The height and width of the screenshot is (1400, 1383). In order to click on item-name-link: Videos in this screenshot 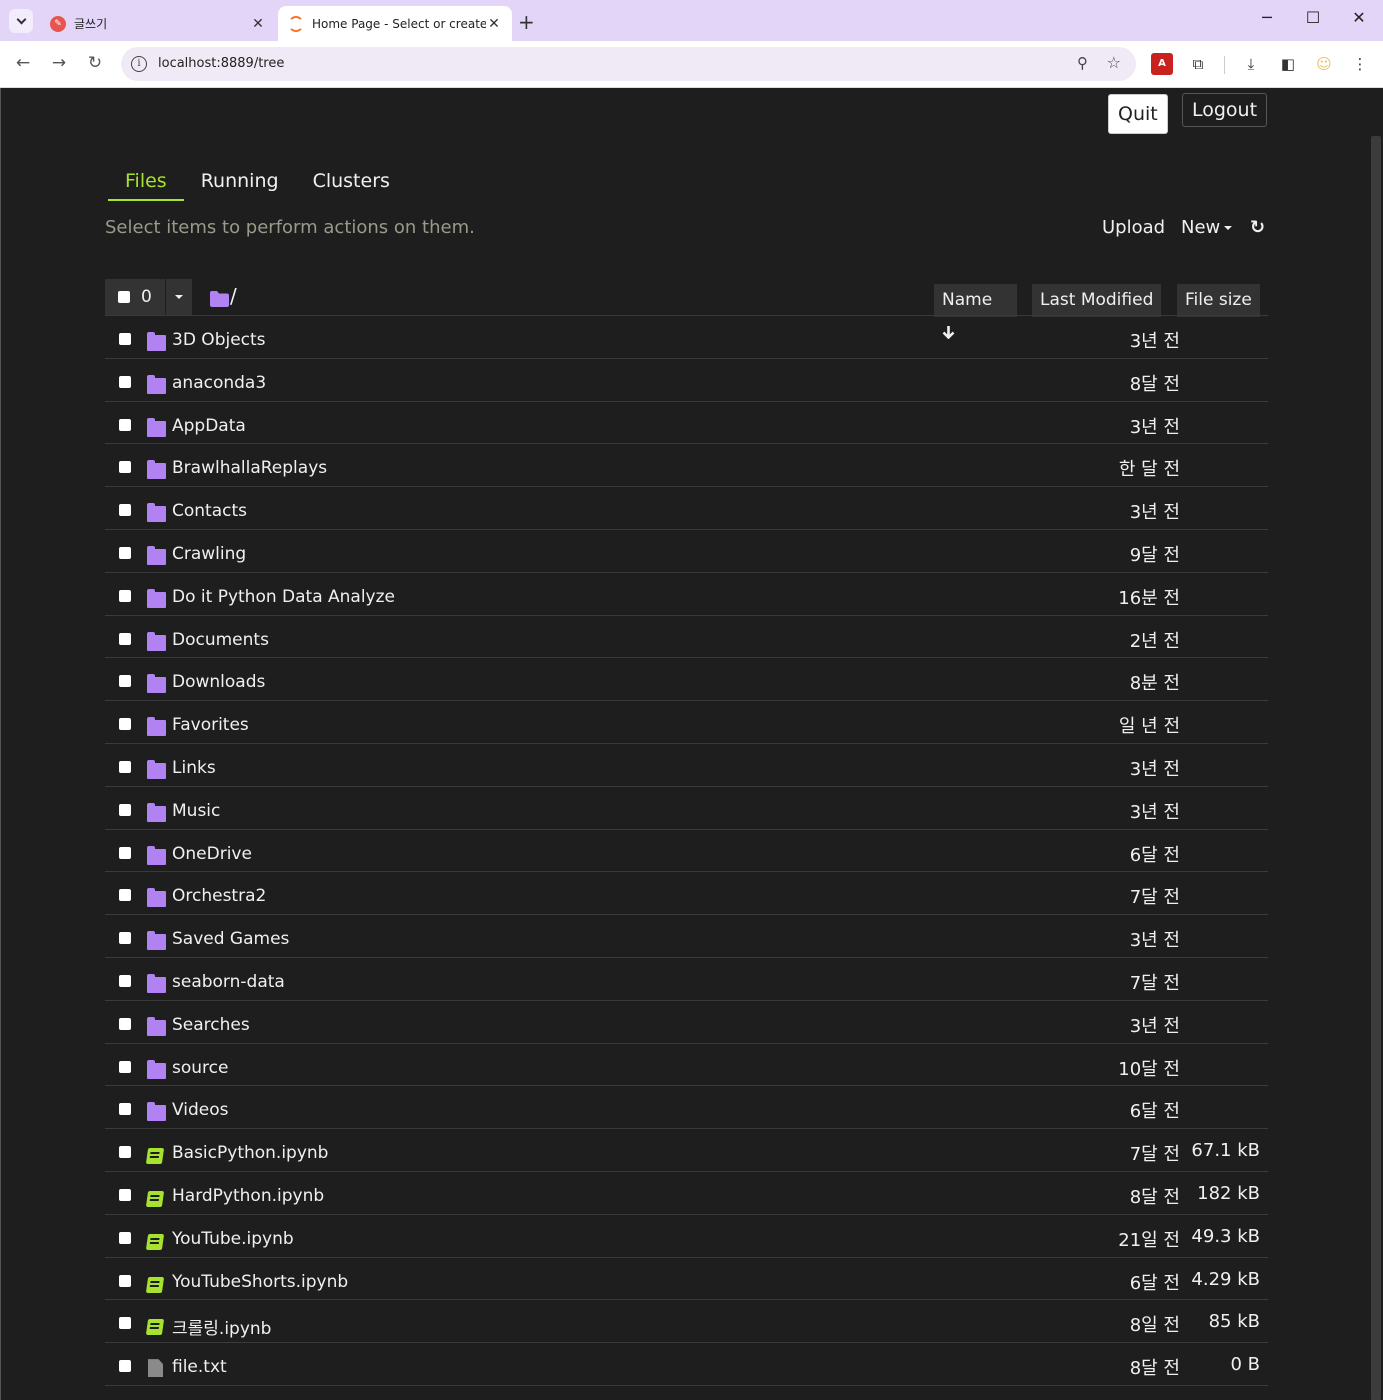, I will do `click(200, 1110)`.